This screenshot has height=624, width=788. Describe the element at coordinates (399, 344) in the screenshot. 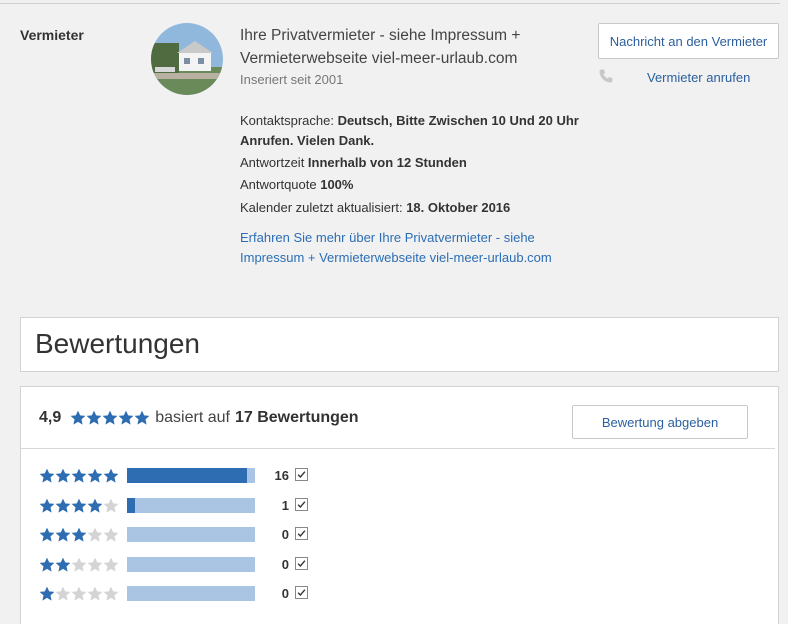

I see `reviews-header-panel: Bewertungen` at that location.